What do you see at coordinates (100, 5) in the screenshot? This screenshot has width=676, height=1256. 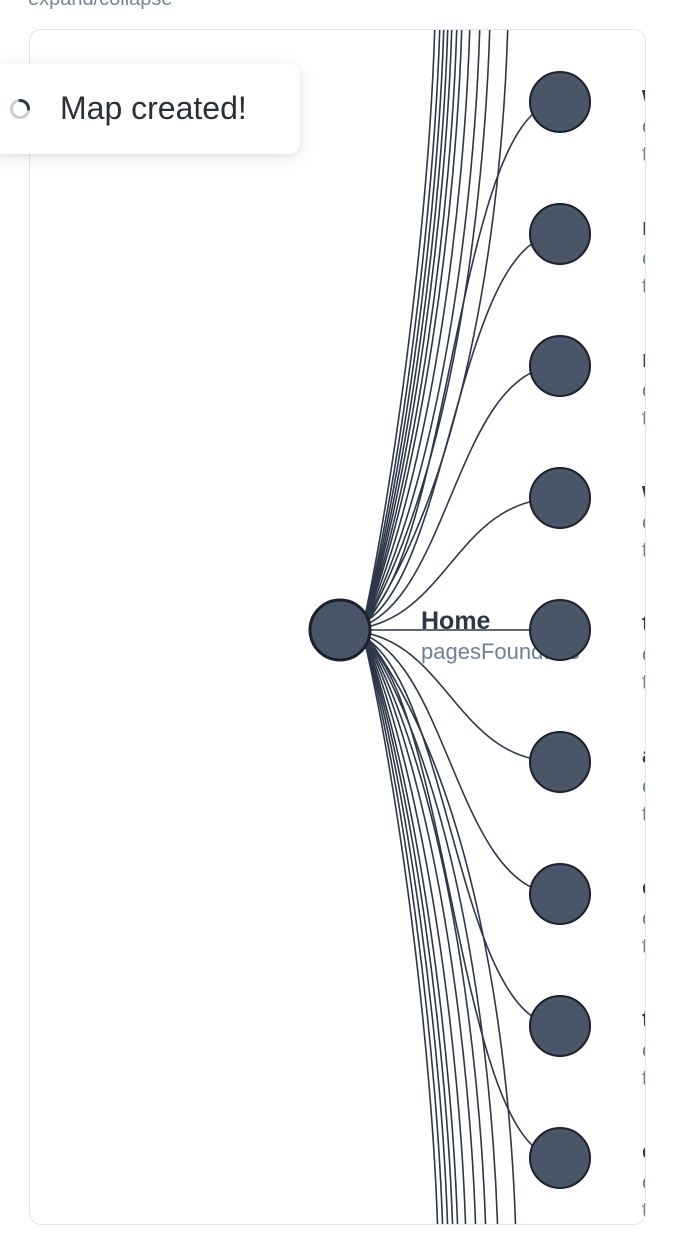 I see `expand-collapse-hint: expand/collapse` at bounding box center [100, 5].